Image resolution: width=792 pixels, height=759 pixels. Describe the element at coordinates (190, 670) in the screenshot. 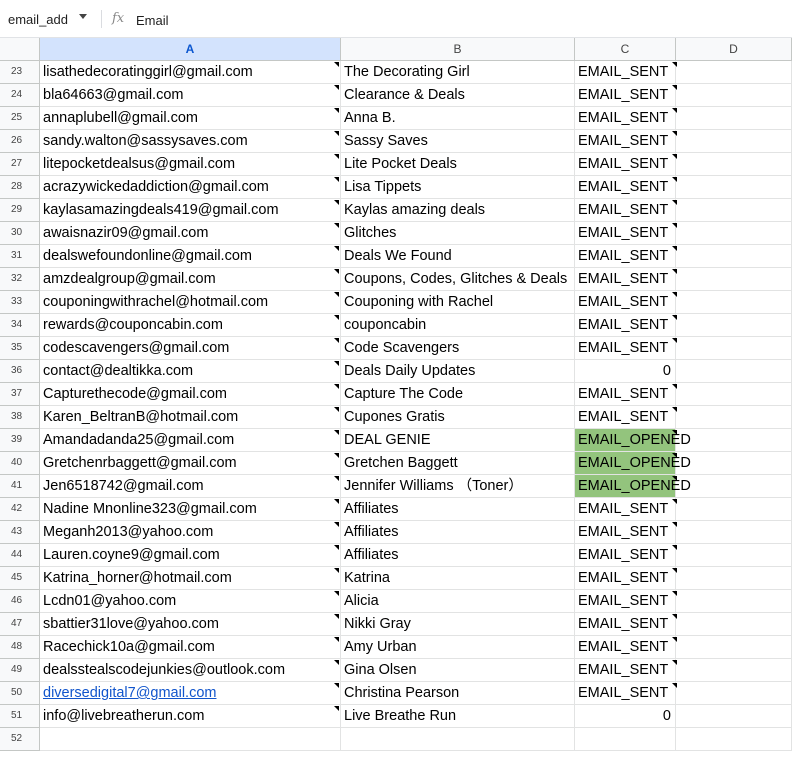

I see `cell-a: dealssteal­scodejunkies@outlook.com` at that location.